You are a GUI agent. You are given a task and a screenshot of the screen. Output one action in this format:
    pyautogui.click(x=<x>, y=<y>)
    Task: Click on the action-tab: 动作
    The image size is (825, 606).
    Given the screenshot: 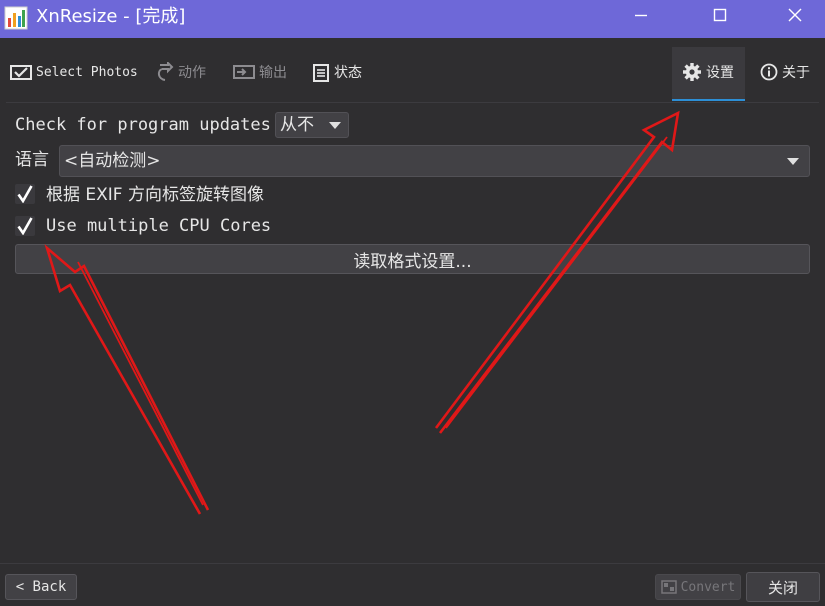 What is the action you would take?
    pyautogui.click(x=181, y=72)
    